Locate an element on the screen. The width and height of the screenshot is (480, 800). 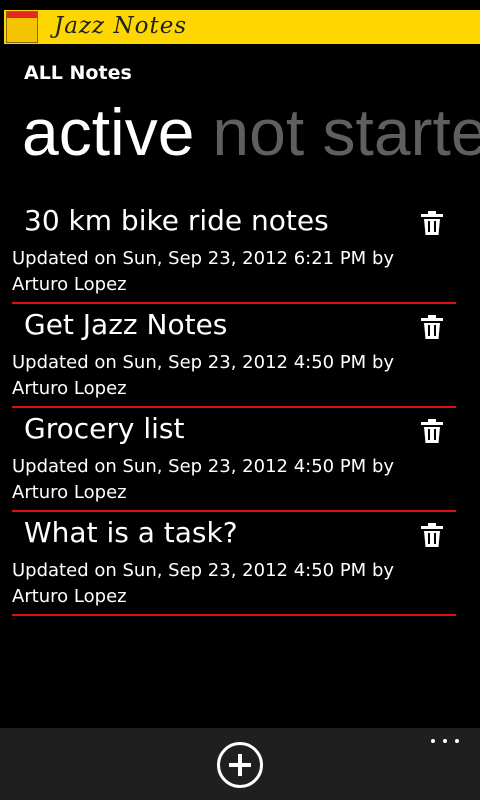
pivot-item-active: active is located at coordinates (108, 132).